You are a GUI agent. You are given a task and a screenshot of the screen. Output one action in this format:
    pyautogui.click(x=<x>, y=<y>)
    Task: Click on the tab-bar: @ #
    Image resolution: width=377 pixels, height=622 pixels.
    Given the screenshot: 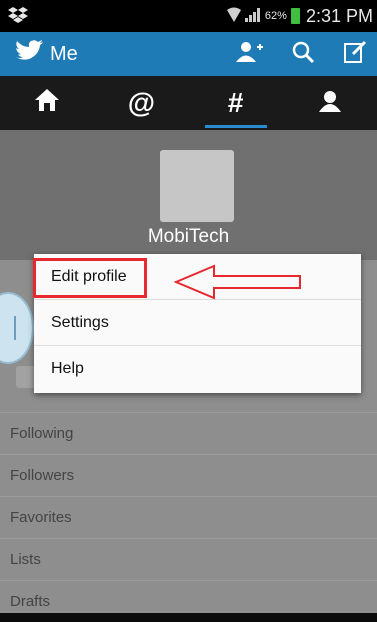 What is the action you would take?
    pyautogui.click(x=188, y=103)
    